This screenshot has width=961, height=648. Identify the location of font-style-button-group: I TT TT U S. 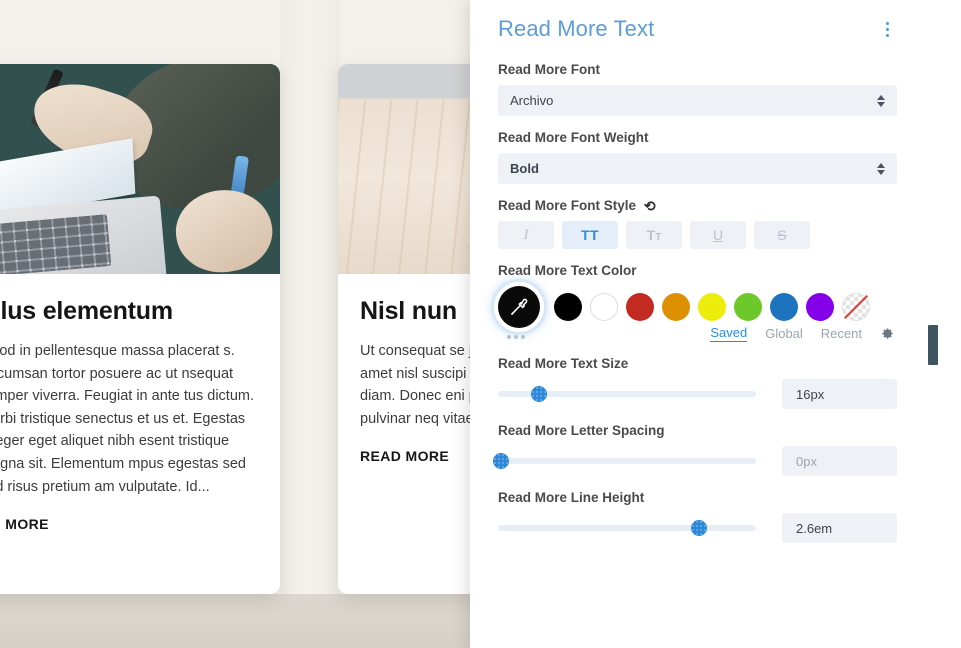
(697, 235).